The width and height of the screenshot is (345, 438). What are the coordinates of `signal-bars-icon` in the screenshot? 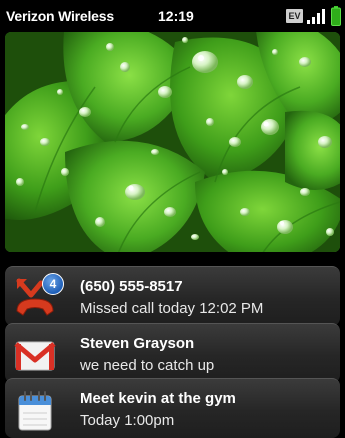 It's located at (316, 16).